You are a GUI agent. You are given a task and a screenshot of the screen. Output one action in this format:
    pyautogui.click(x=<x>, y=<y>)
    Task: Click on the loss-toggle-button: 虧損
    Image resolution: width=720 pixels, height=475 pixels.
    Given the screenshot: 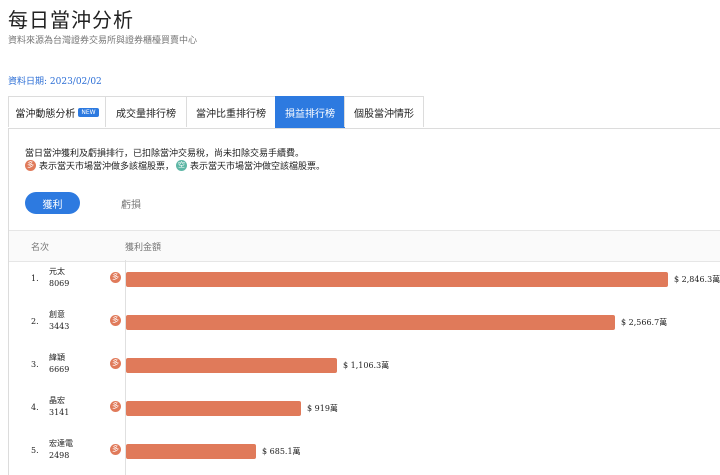 What is the action you would take?
    pyautogui.click(x=131, y=203)
    